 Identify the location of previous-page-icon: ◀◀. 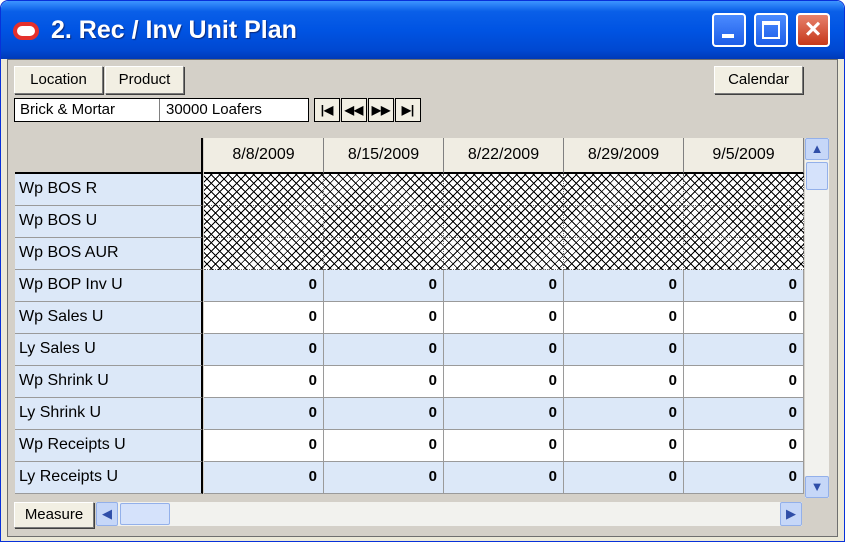
(354, 110).